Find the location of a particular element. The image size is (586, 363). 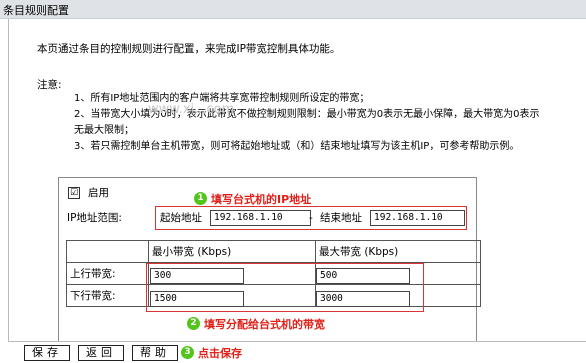

upload-min-input: 300 is located at coordinates (197, 276).